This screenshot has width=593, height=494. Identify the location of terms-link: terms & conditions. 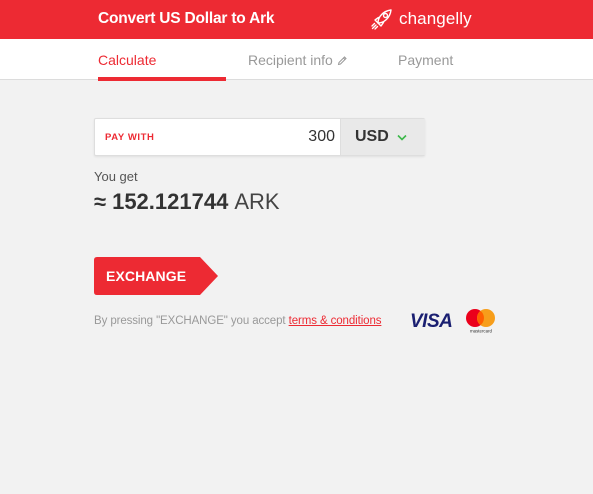
(335, 321).